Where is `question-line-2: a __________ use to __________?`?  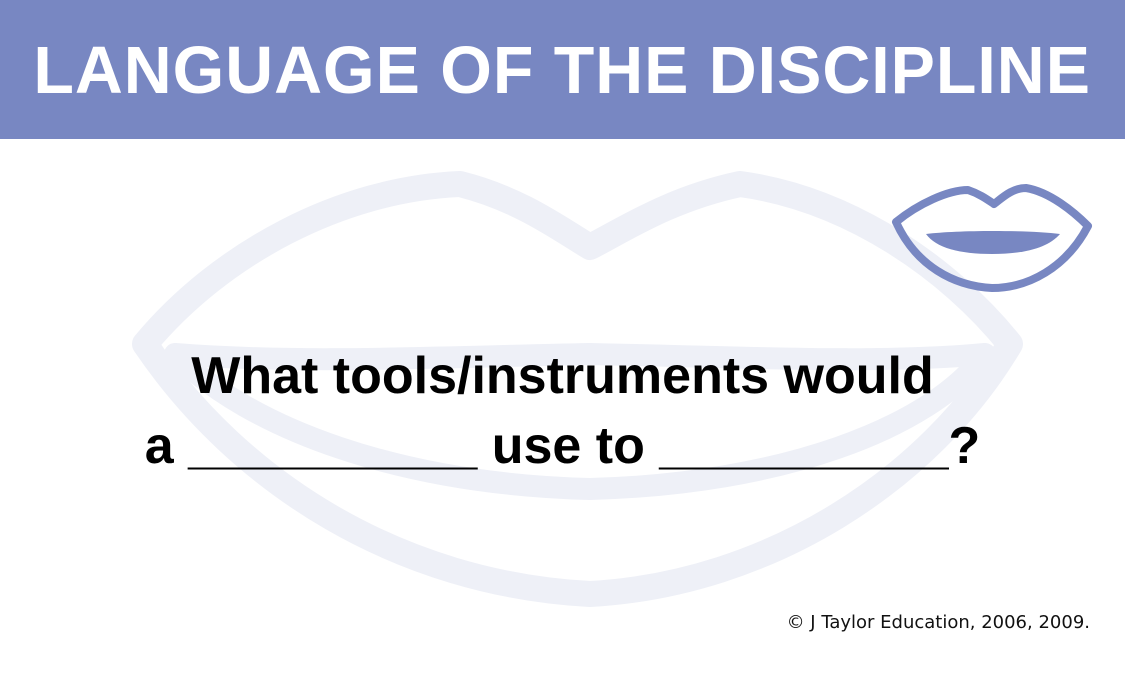
question-line-2: a __________ use to __________? is located at coordinates (562, 446).